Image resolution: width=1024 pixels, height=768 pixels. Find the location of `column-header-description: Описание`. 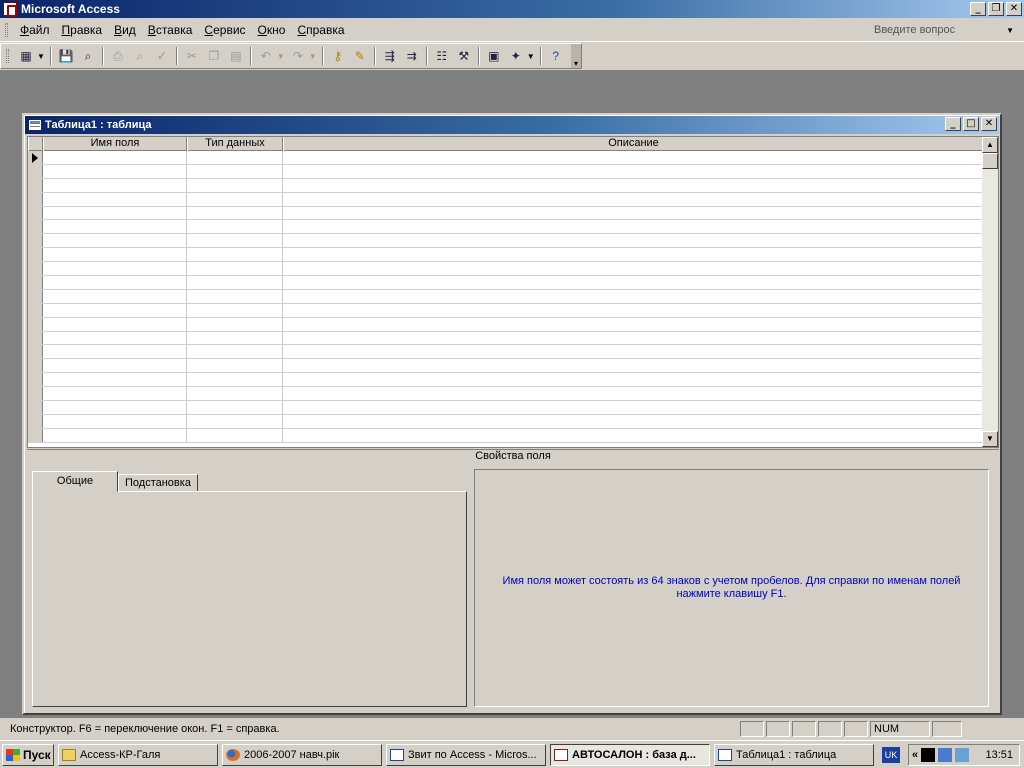

column-header-description: Описание is located at coordinates (633, 144).